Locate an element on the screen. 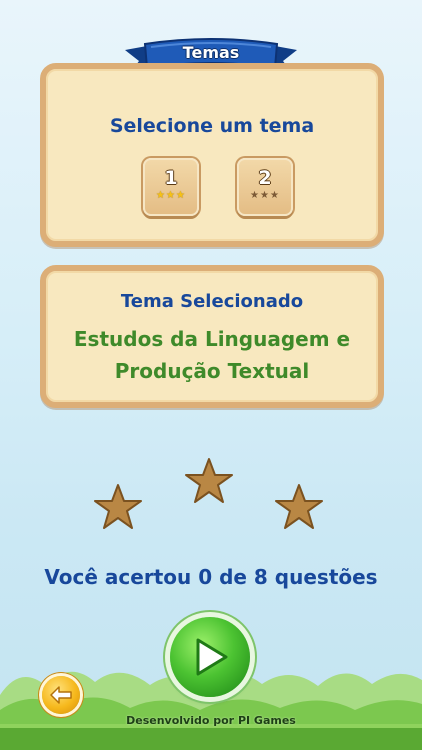  selected-theme-line-2: Produção Textual is located at coordinates (212, 371).